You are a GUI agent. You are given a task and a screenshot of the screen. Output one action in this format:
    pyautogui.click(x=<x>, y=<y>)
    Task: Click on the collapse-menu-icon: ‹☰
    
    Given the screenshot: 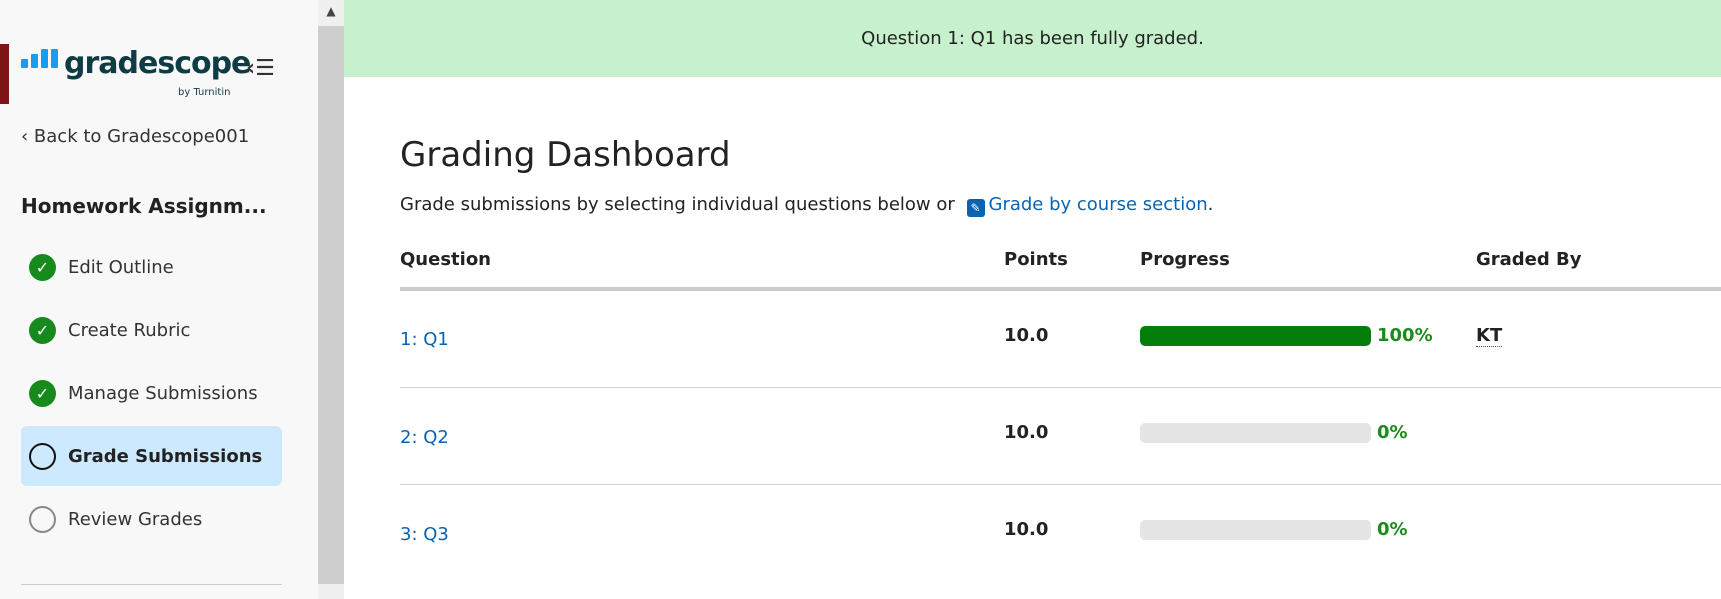 What is the action you would take?
    pyautogui.click(x=260, y=68)
    